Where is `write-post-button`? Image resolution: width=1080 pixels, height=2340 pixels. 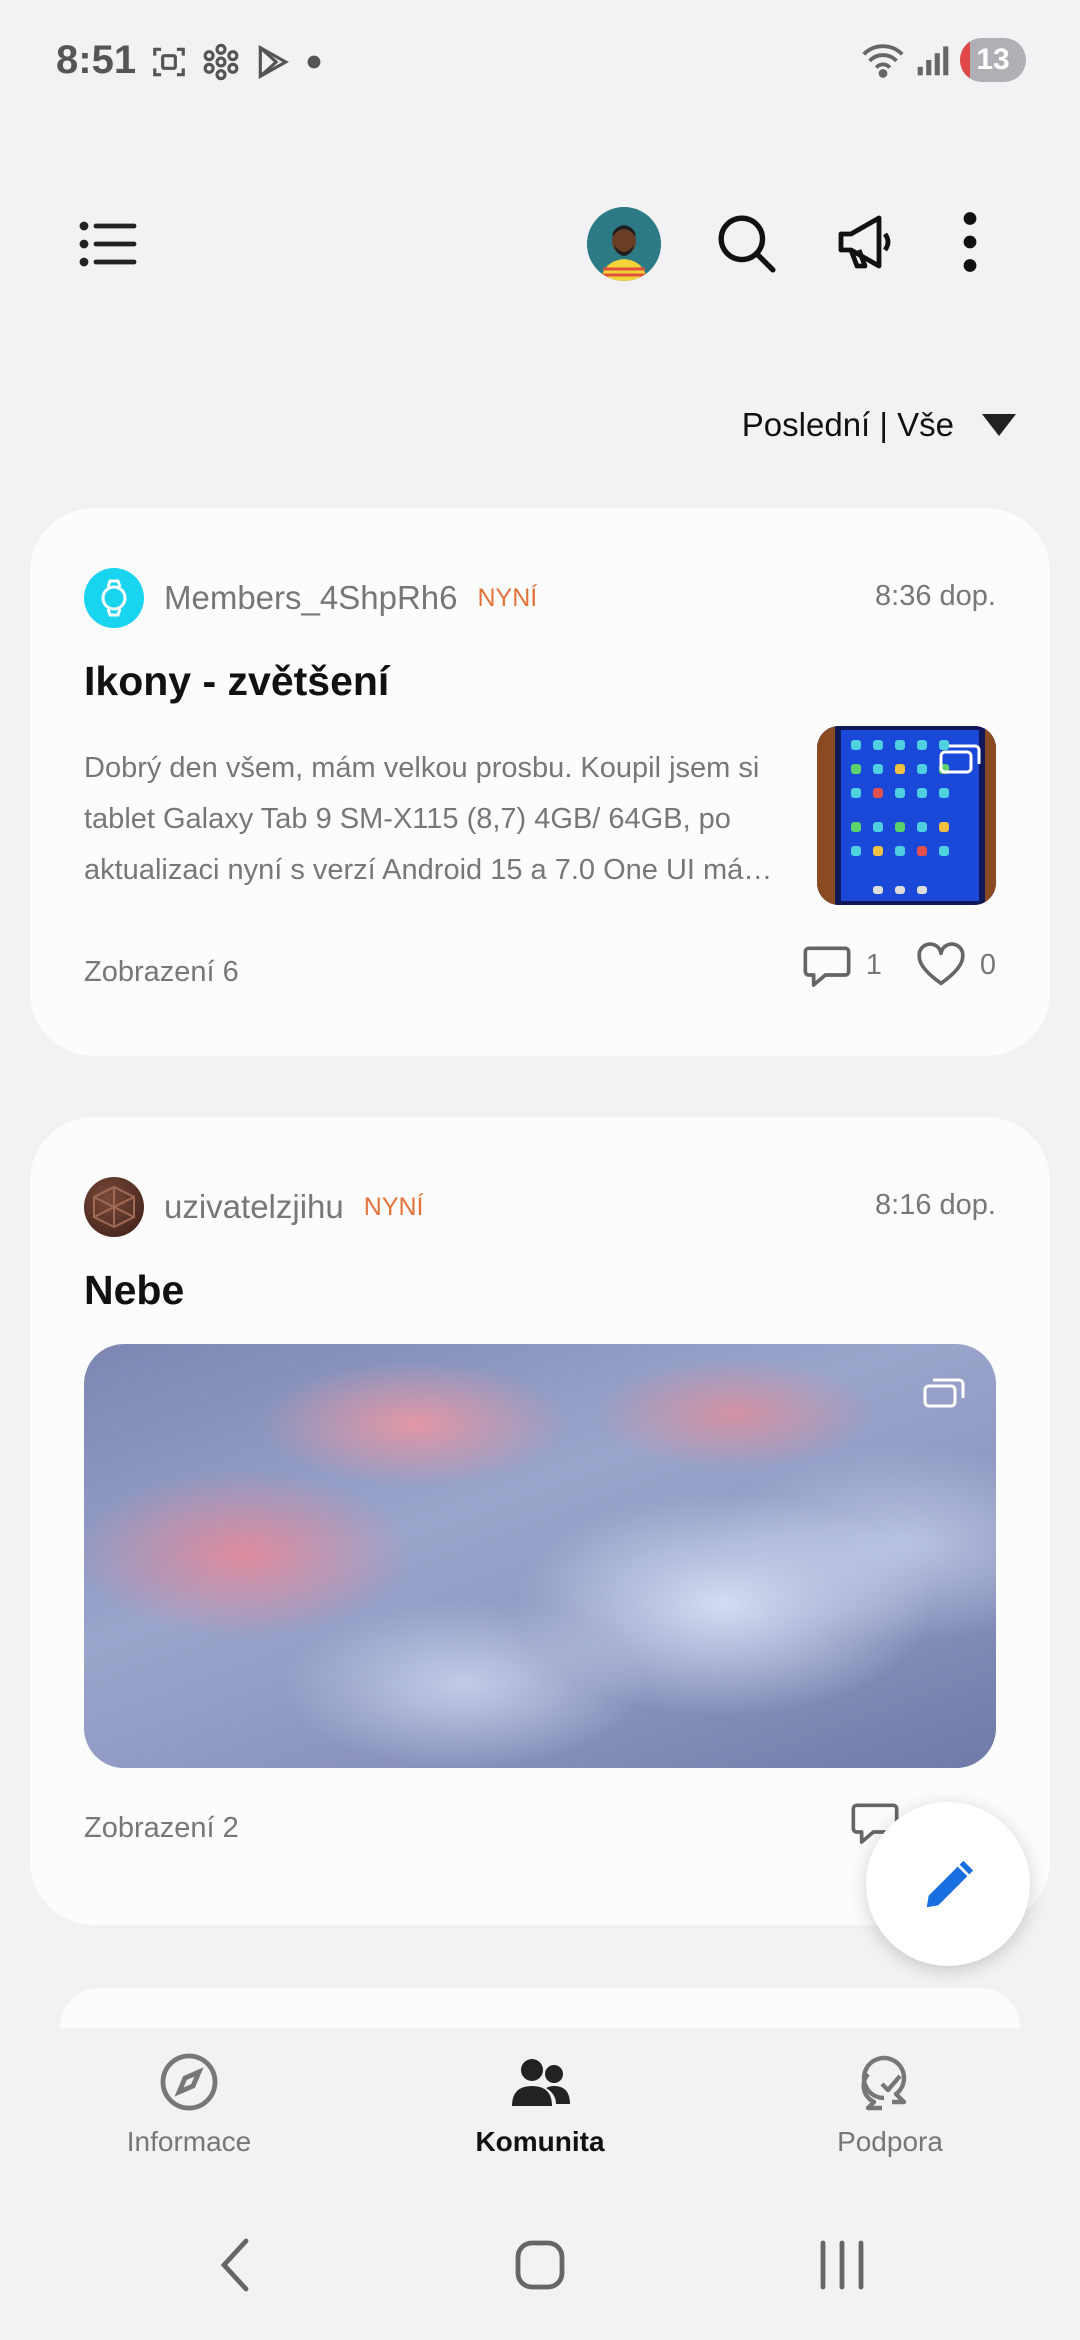 write-post-button is located at coordinates (948, 1884).